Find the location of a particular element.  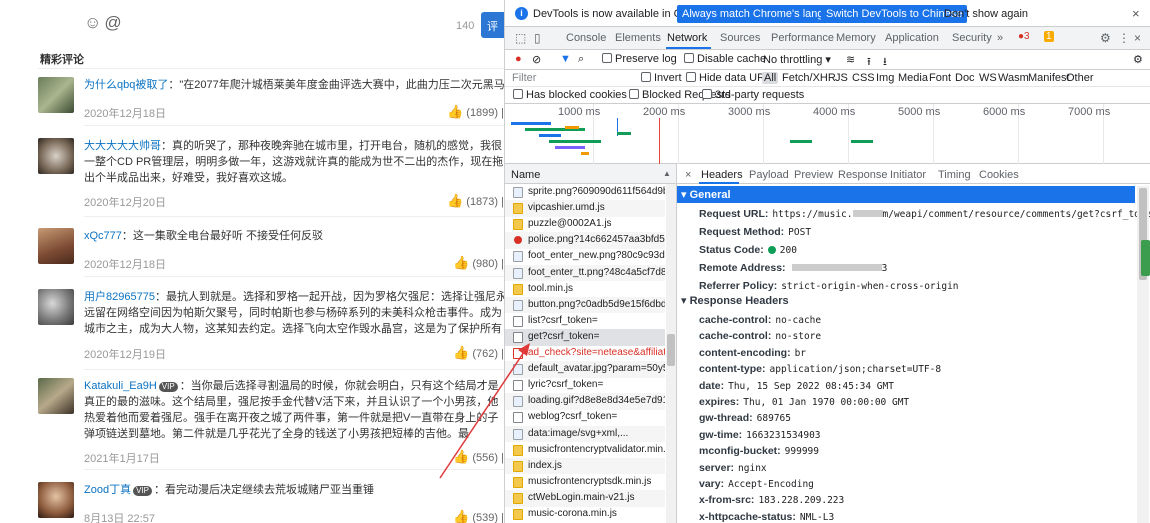

comment-user: Zood丁真 is located at coordinates (107, 490).